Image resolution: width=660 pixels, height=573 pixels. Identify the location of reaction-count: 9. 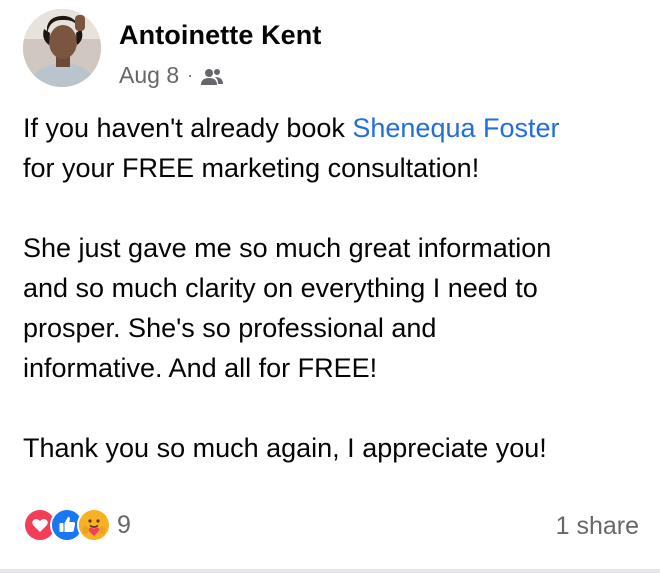
(124, 524).